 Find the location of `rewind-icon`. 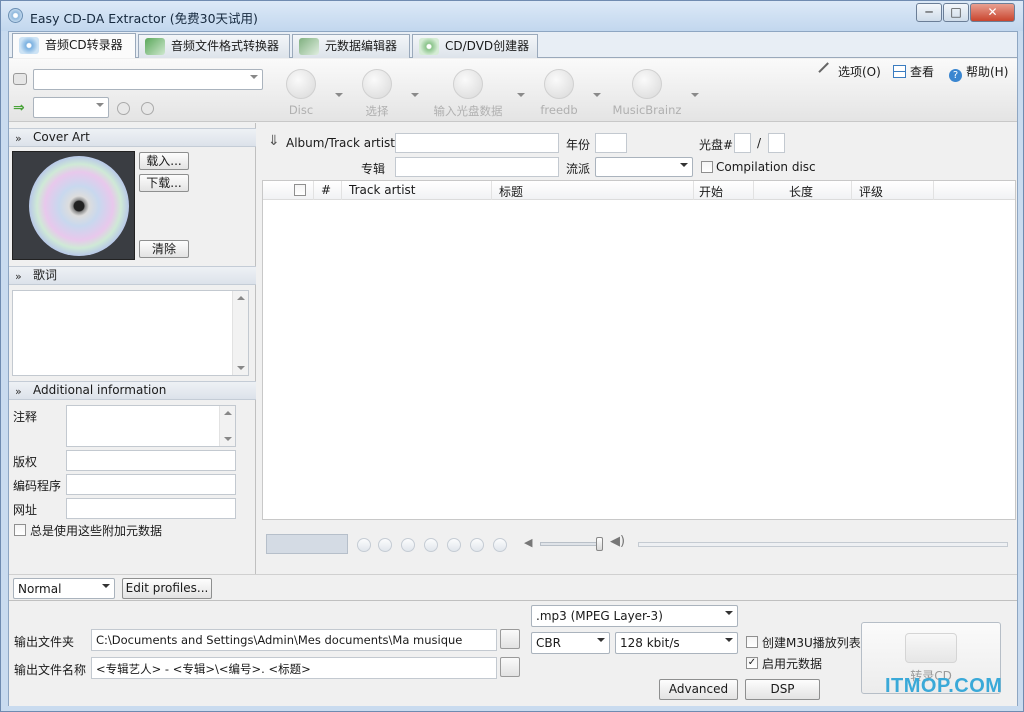

rewind-icon is located at coordinates (408, 545).